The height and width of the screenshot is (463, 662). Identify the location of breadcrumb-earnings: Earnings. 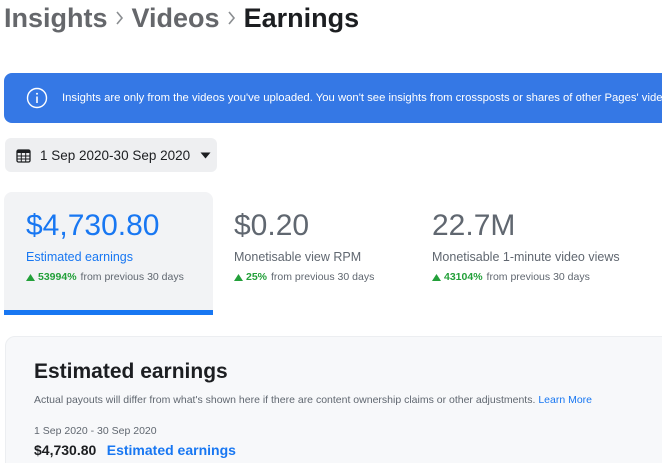
(301, 18).